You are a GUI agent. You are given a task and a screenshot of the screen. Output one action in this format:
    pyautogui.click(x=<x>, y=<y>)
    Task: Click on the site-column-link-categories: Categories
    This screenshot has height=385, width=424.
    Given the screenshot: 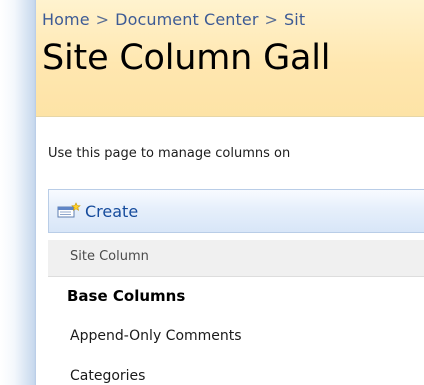 What is the action you would take?
    pyautogui.click(x=107, y=376)
    